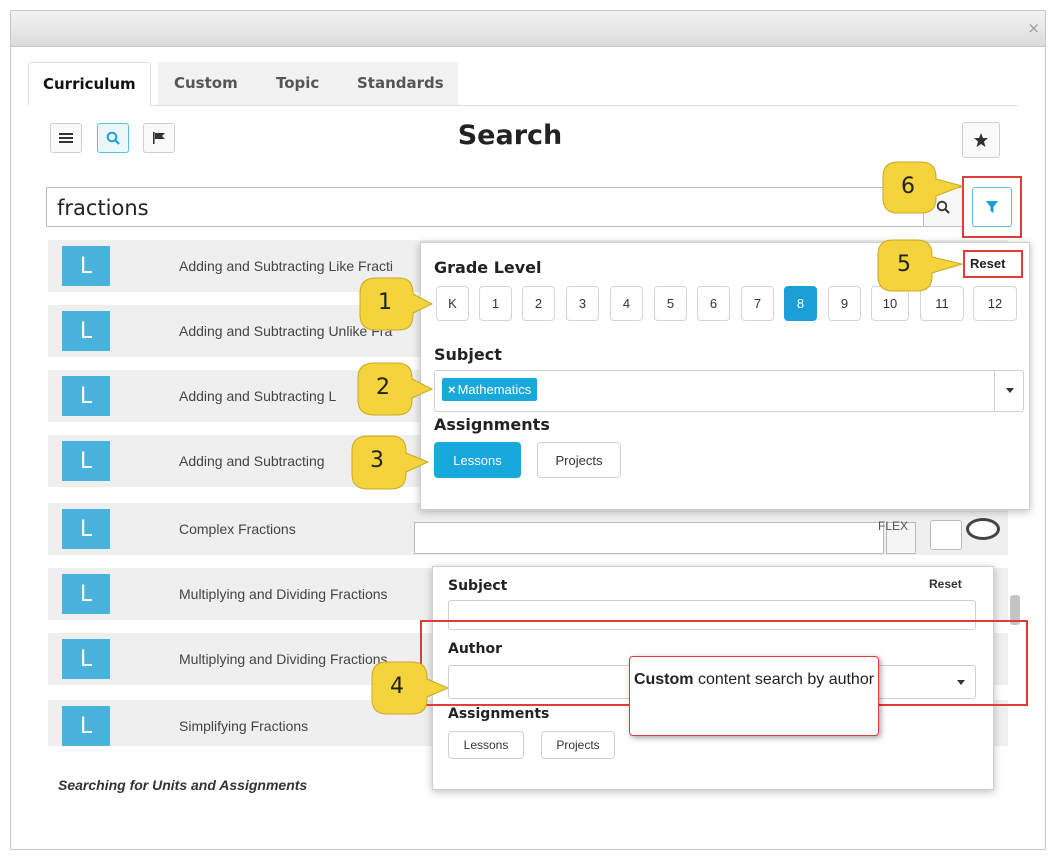 The height and width of the screenshot is (858, 1050). I want to click on callout-3-label: 3, so click(377, 460).